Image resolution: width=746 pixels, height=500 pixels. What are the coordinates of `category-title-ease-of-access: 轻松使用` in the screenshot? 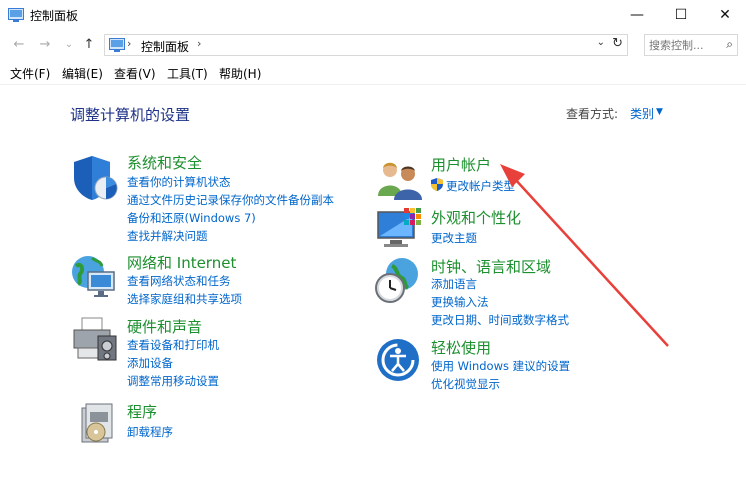 It's located at (461, 347).